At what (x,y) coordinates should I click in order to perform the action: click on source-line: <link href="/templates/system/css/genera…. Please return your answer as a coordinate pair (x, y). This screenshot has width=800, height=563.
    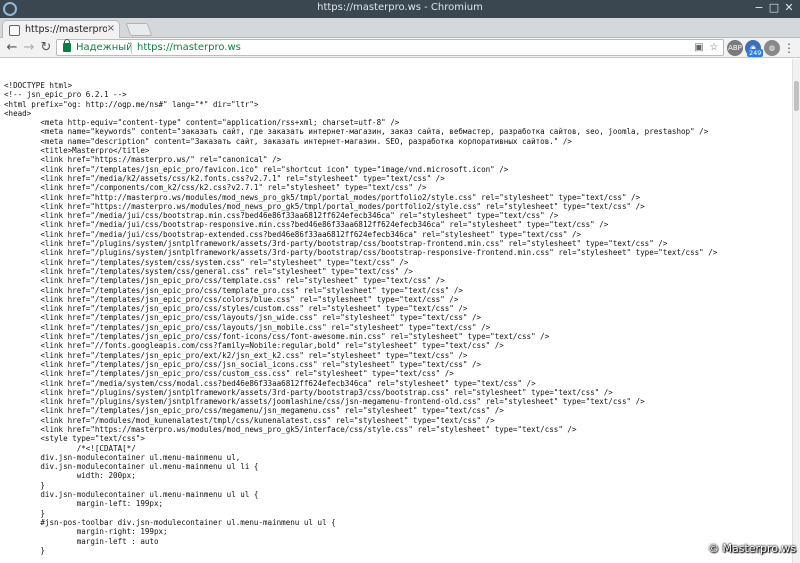
    Looking at the image, I should click on (208, 271).